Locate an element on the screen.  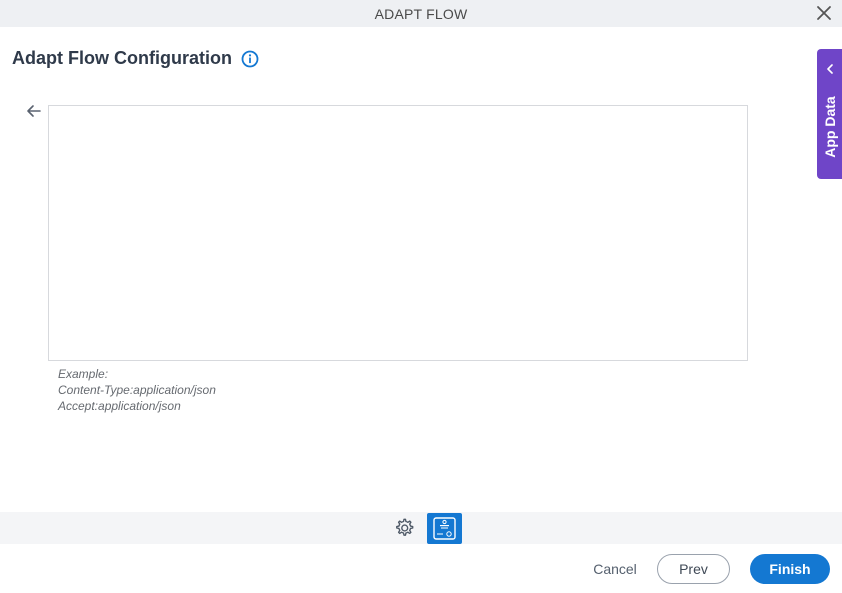
adapt-flow-button is located at coordinates (444, 528).